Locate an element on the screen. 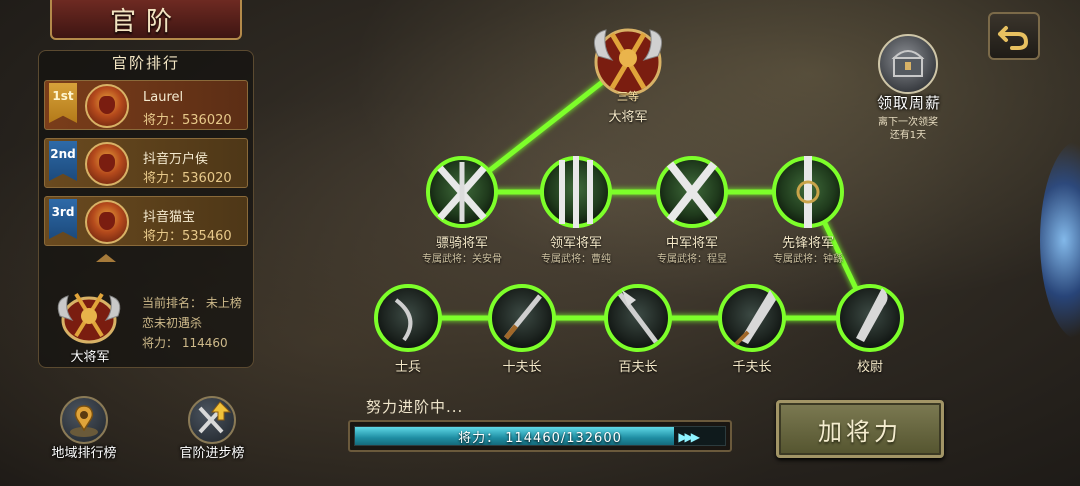 This screenshot has width=1080, height=486. general-name-1: 骠骑将军 is located at coordinates (461, 243).